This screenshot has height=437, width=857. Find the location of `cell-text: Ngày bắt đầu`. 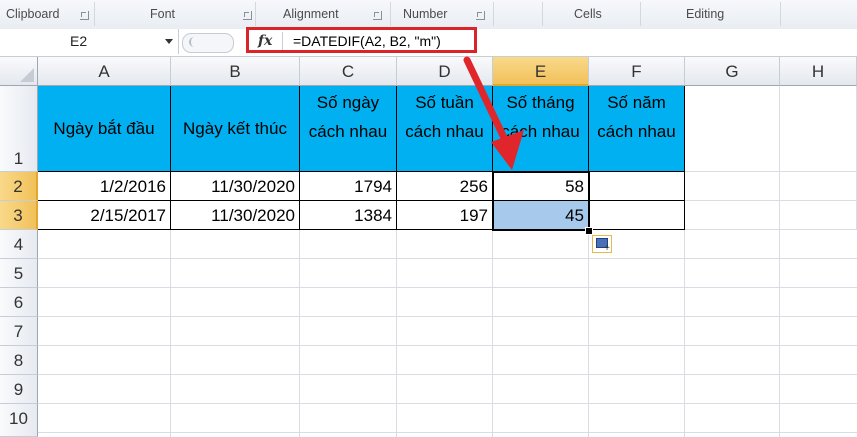

cell-text: Ngày bắt đầu is located at coordinates (104, 128).